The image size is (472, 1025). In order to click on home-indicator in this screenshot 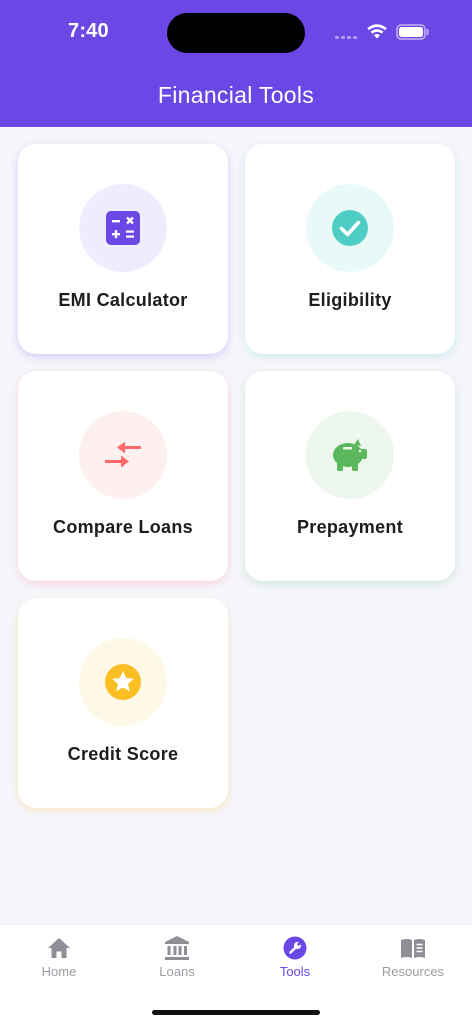, I will do `click(236, 1012)`.